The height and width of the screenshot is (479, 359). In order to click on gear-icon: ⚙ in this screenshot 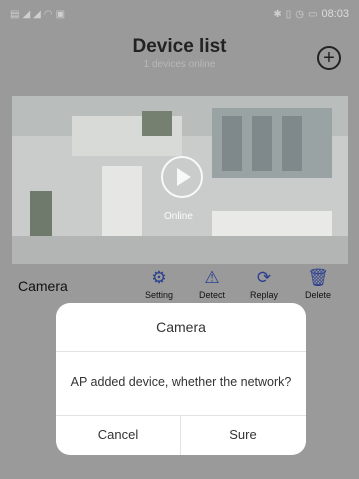, I will do `click(159, 277)`.